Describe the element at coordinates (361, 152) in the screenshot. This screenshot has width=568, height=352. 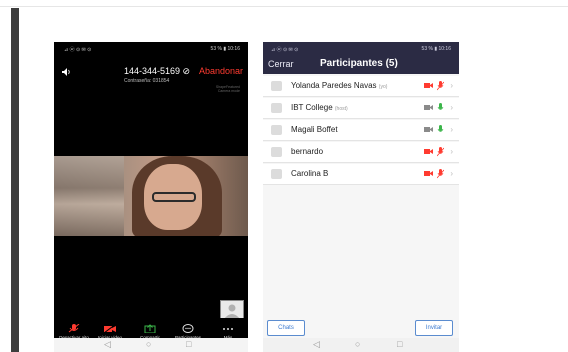
I see `participant-row: bernardo ›` at that location.